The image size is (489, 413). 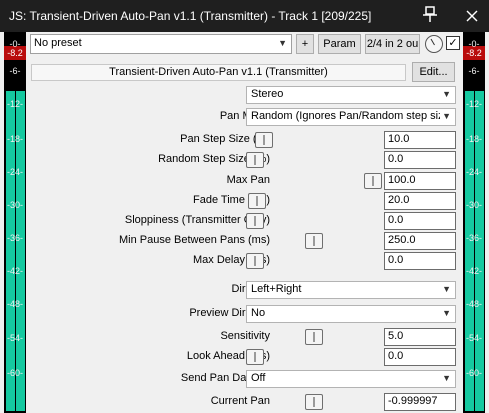 What do you see at coordinates (339, 44) in the screenshot?
I see `param-button: Param` at bounding box center [339, 44].